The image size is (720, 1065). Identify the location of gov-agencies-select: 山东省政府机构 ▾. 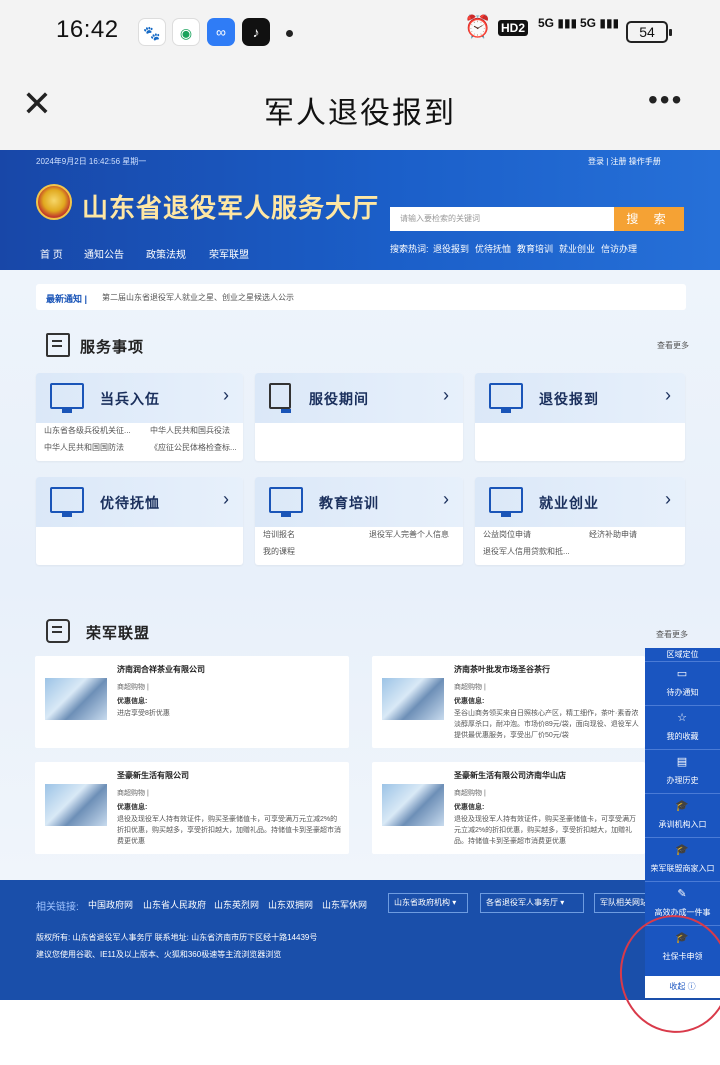
(428, 903).